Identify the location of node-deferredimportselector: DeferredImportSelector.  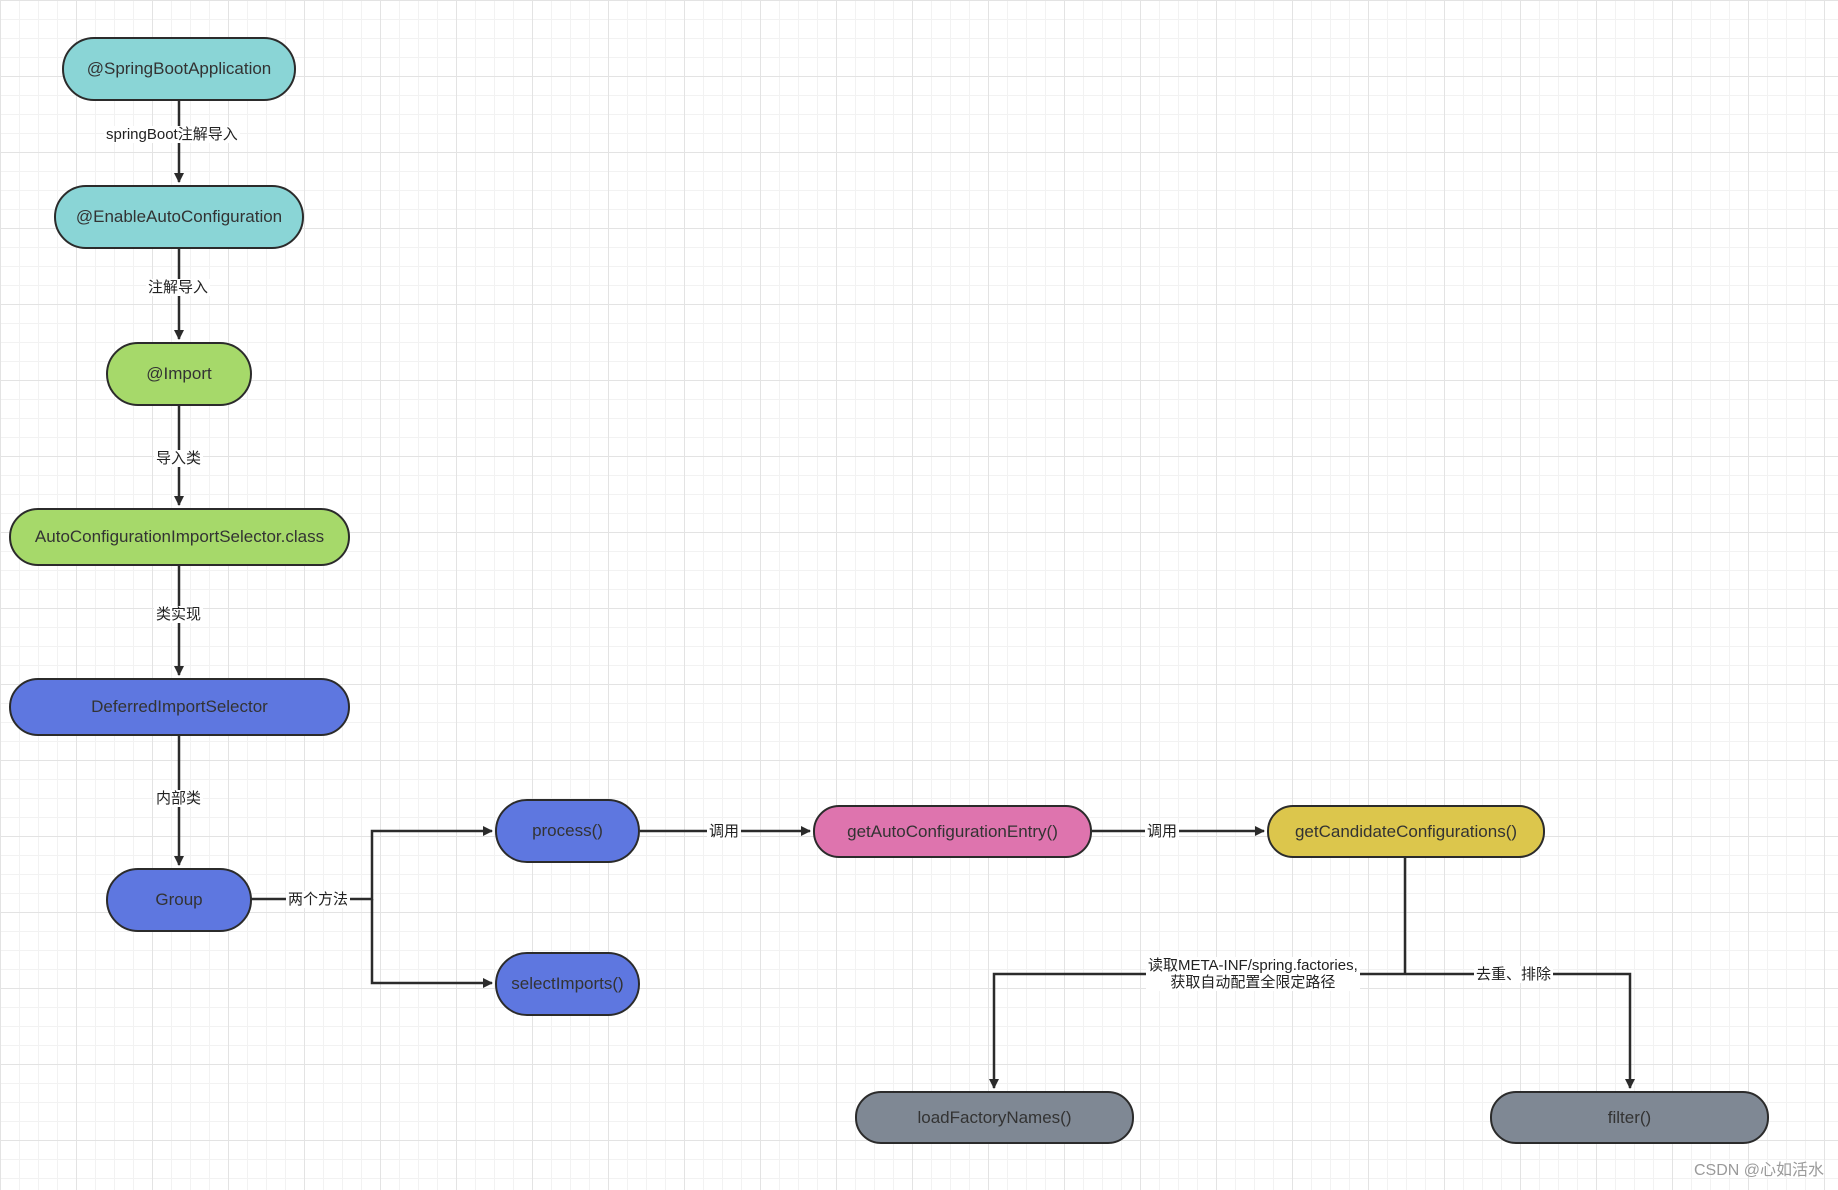
(179, 707).